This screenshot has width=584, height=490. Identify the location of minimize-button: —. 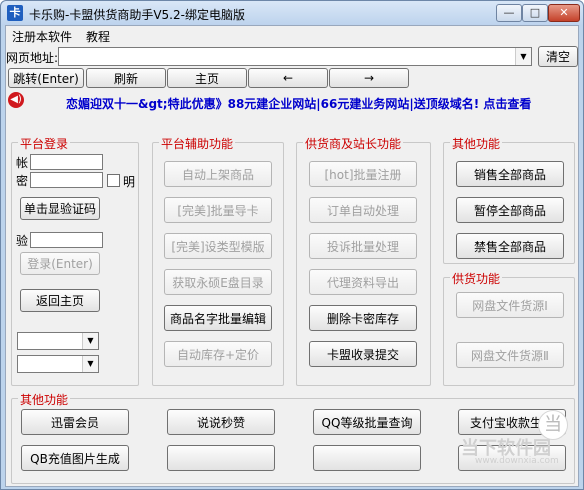
(509, 13).